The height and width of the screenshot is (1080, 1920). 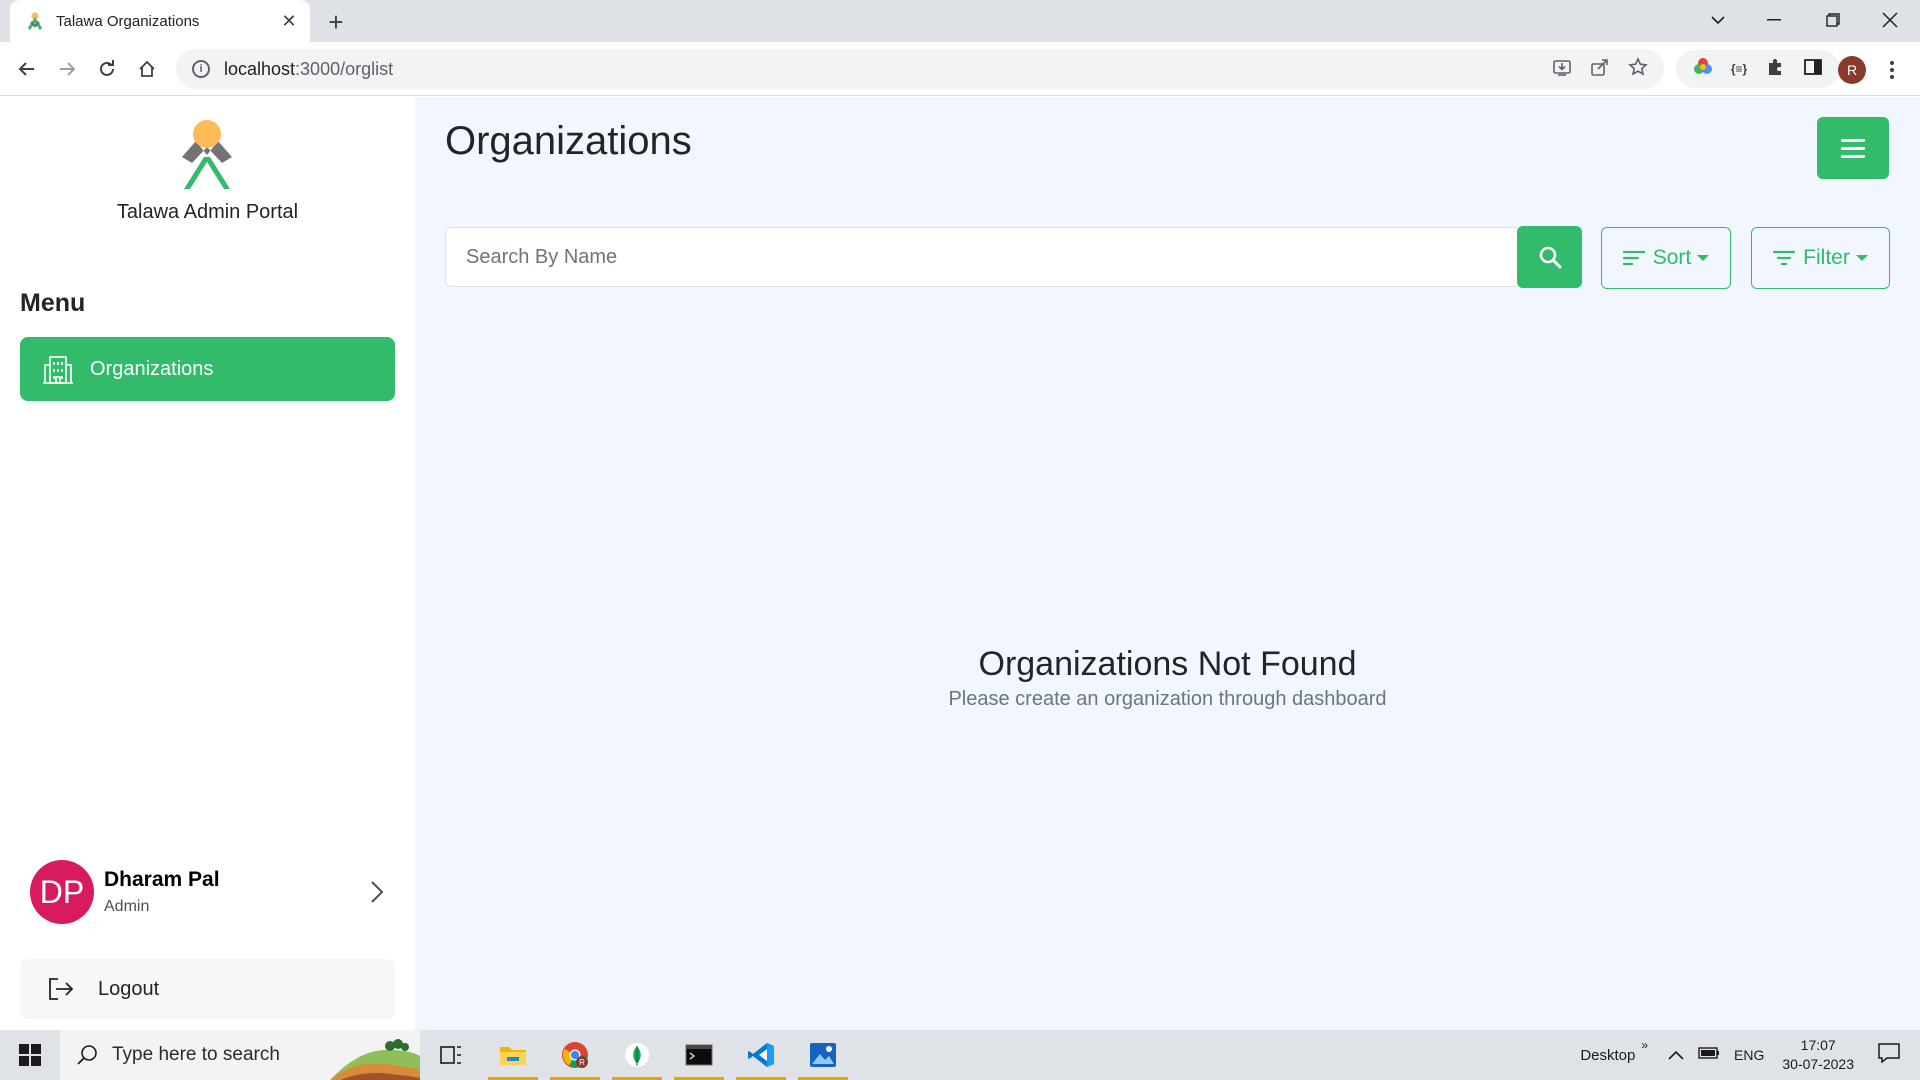 What do you see at coordinates (127, 906) in the screenshot?
I see `user-role: Admin` at bounding box center [127, 906].